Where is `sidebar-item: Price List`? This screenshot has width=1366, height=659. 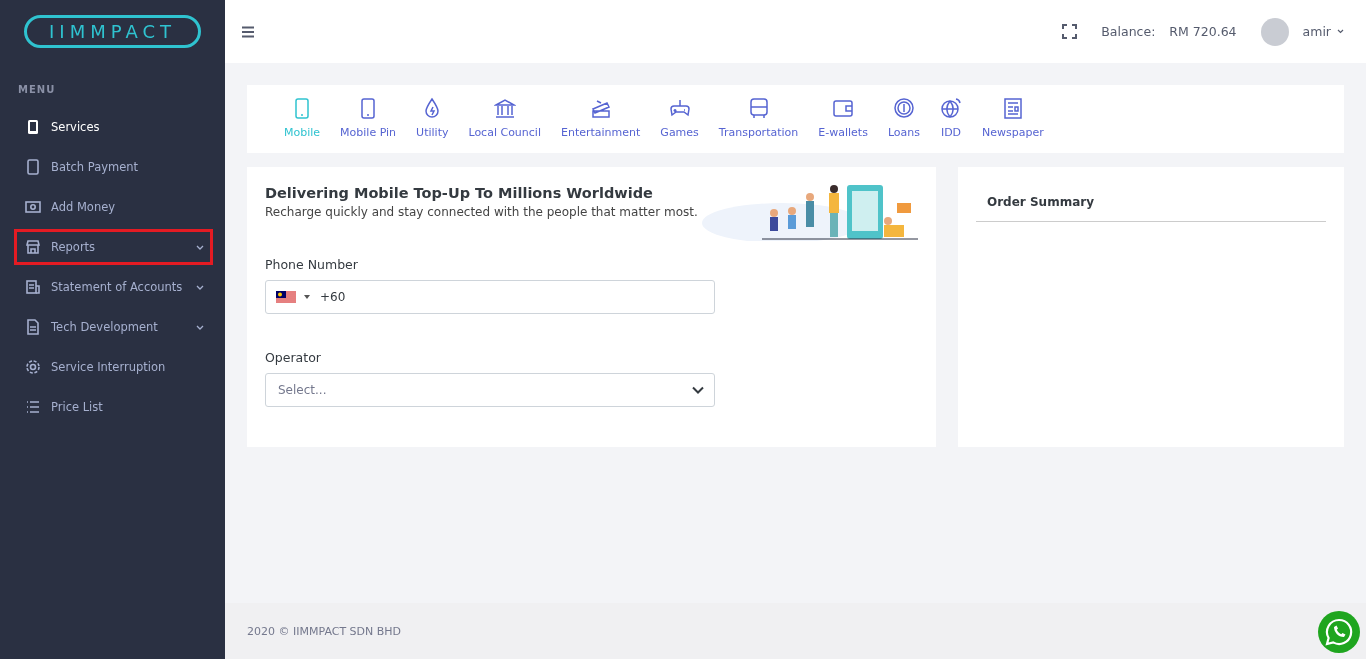
sidebar-item: Price List is located at coordinates (113, 407).